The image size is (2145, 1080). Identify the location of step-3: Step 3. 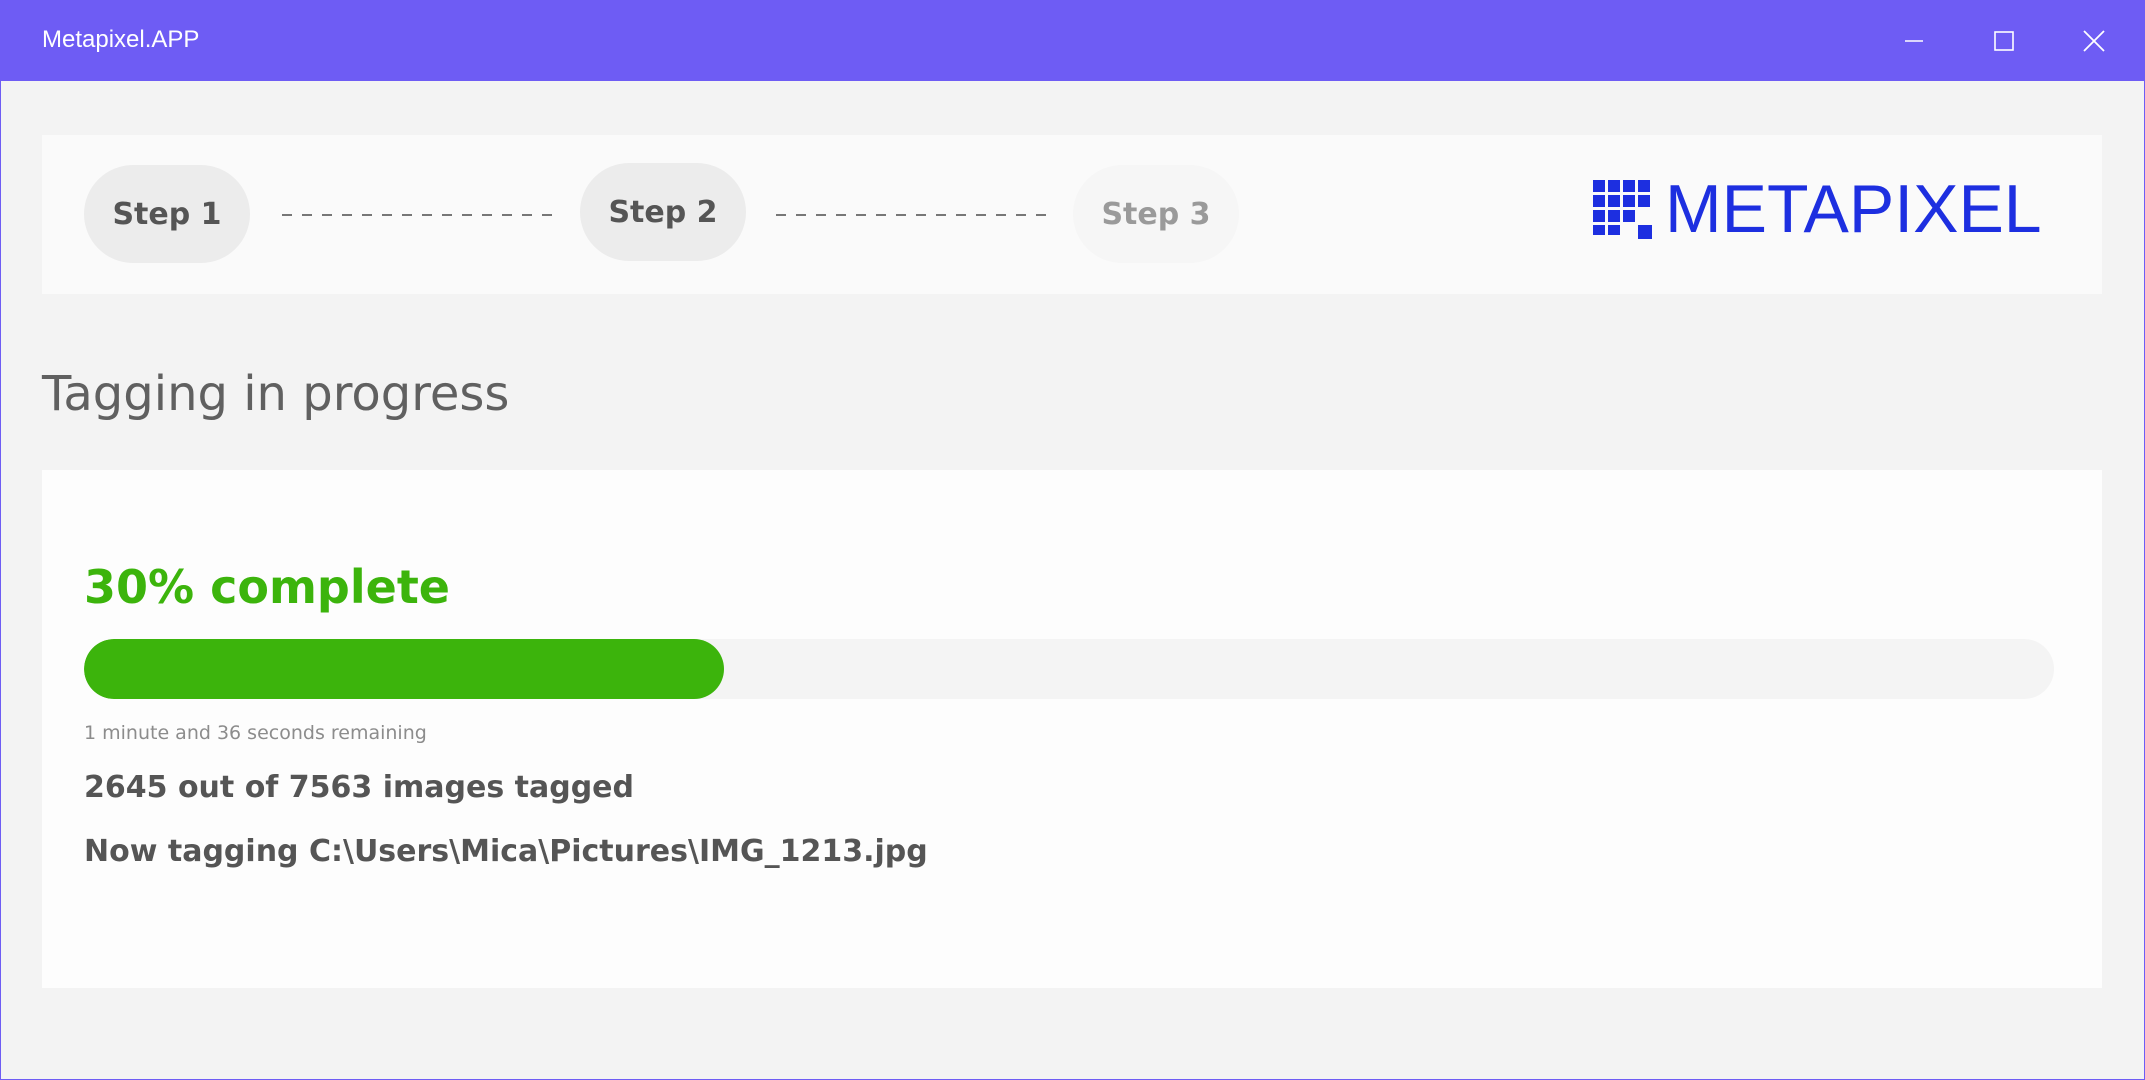
(1156, 214).